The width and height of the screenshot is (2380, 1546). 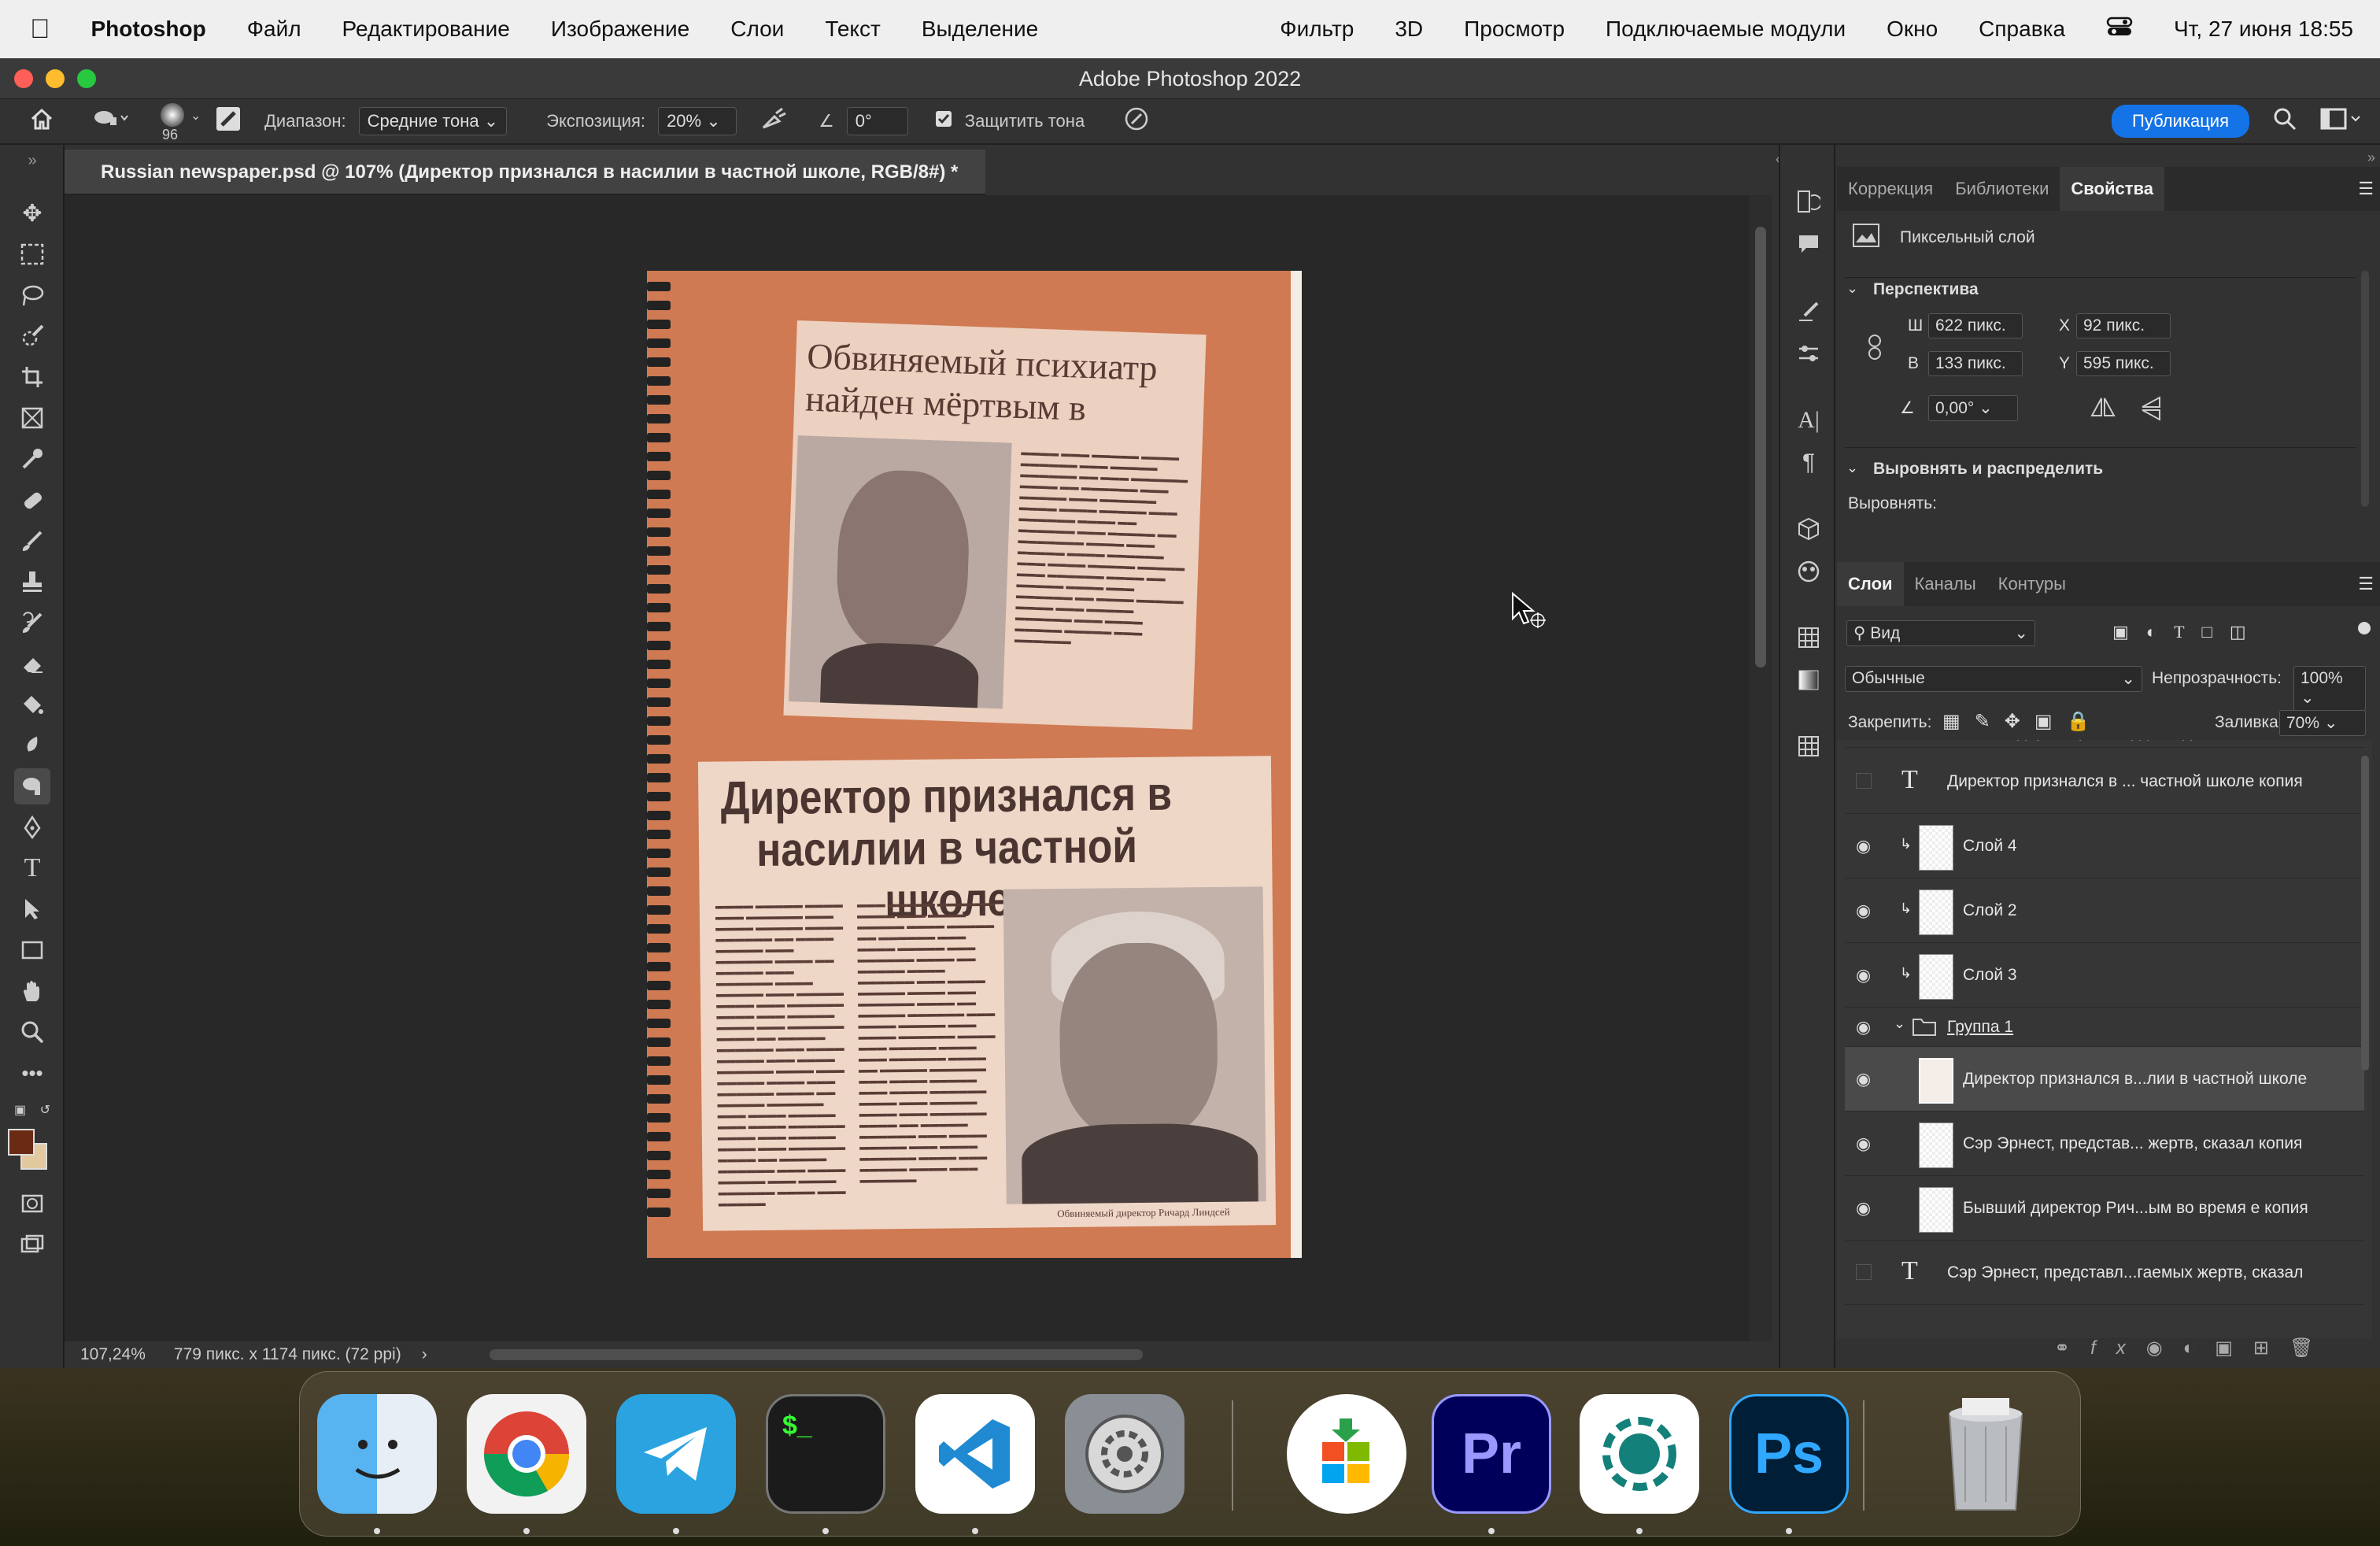 What do you see at coordinates (1808, 311) in the screenshot?
I see `brush-settings-panel-icon` at bounding box center [1808, 311].